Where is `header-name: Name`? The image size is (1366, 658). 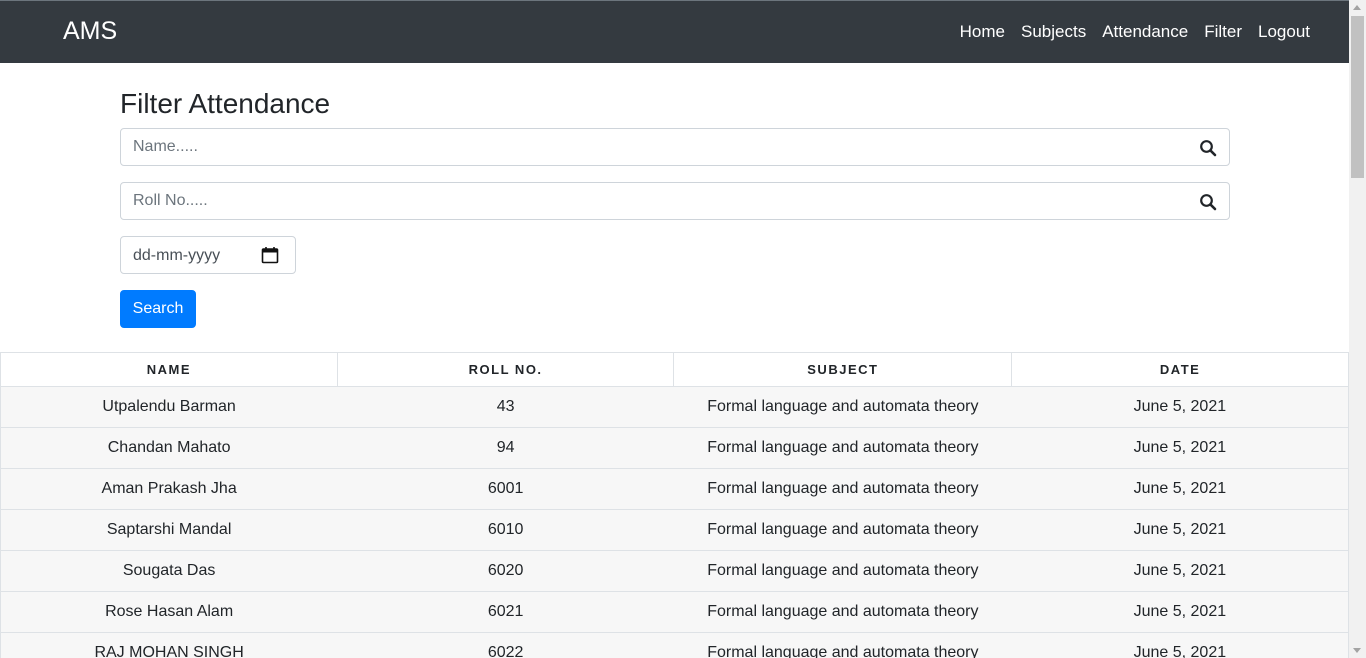 header-name: Name is located at coordinates (169, 369).